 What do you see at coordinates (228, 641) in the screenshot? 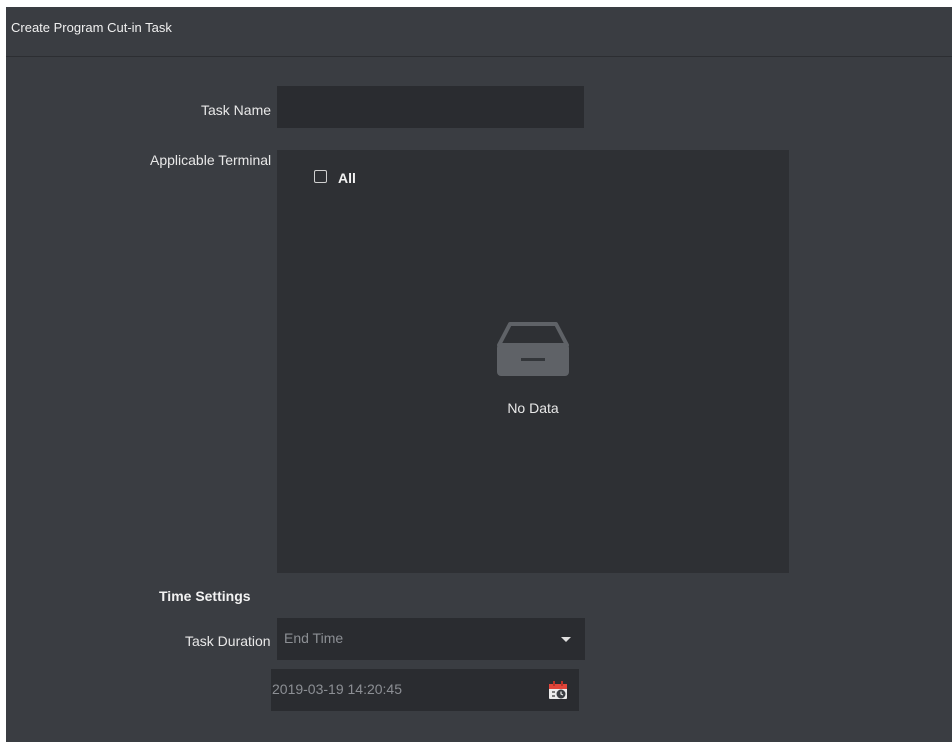
I see `task-duration-label: Task Duration` at bounding box center [228, 641].